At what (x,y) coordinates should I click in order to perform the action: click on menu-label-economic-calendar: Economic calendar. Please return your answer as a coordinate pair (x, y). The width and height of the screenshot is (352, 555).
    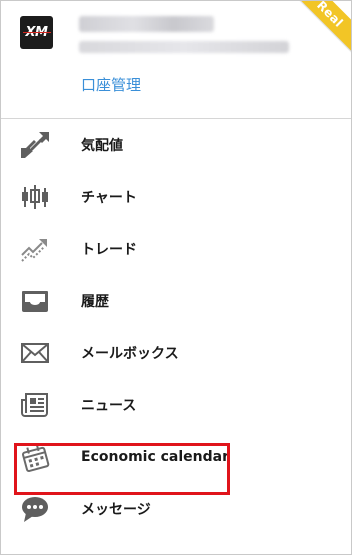
    Looking at the image, I should click on (155, 457).